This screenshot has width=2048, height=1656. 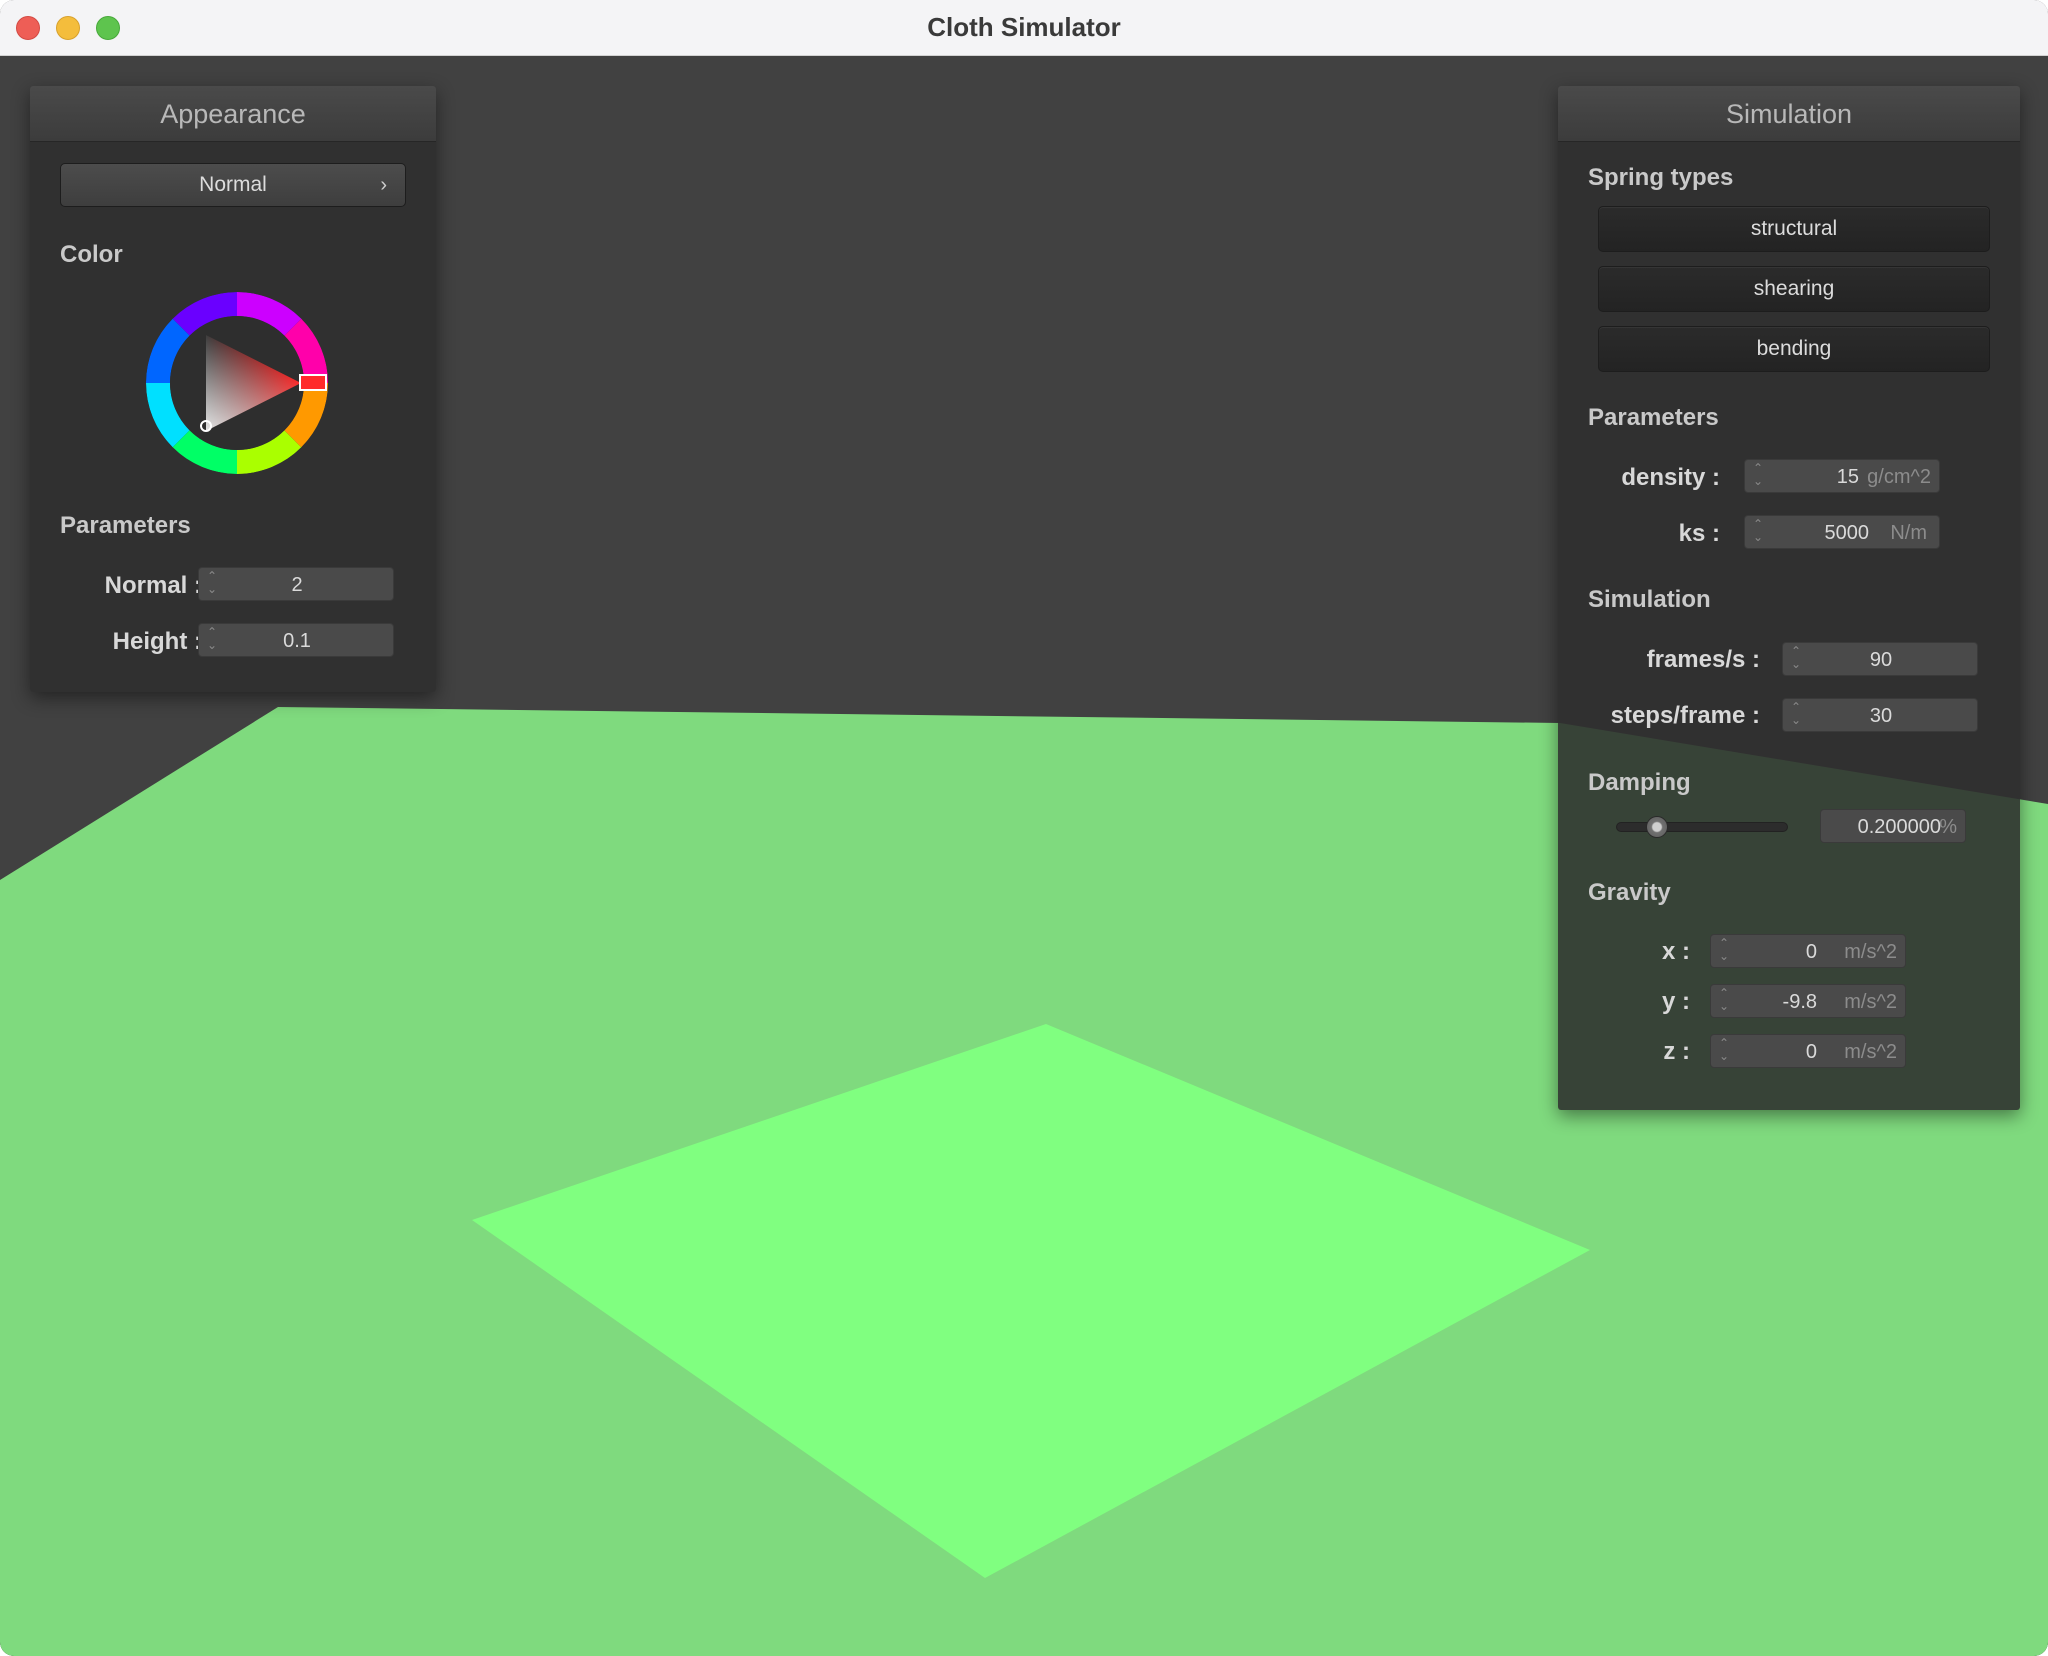 I want to click on gravity-y-label: y :, so click(x=1675, y=1001).